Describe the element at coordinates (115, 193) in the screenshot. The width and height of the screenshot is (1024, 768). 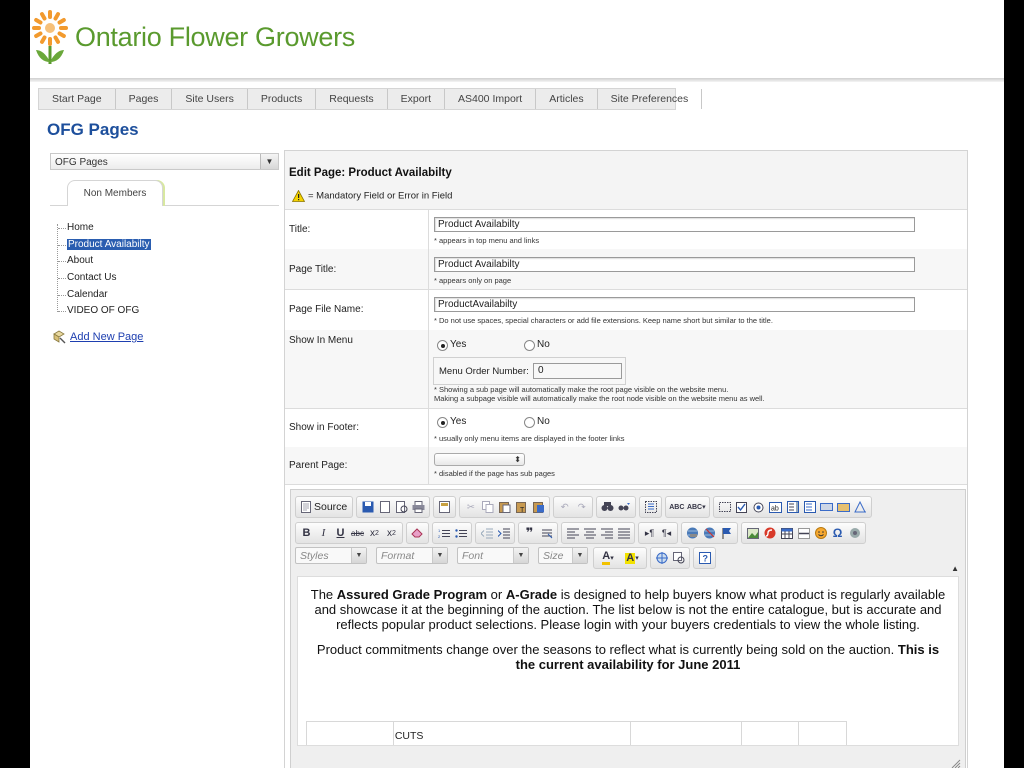
I see `tab-non-members: Non Members` at that location.